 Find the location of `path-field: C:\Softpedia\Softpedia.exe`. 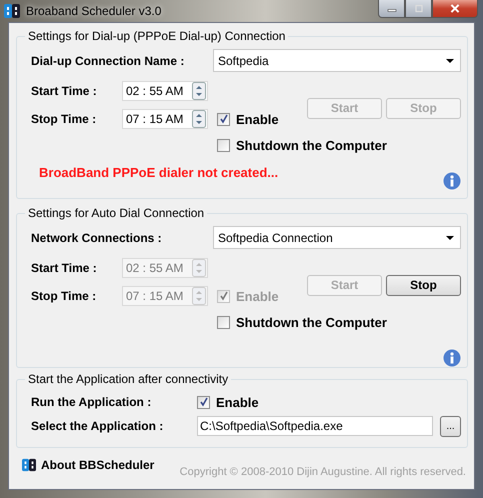

path-field: C:\Softpedia\Softpedia.exe is located at coordinates (315, 426).